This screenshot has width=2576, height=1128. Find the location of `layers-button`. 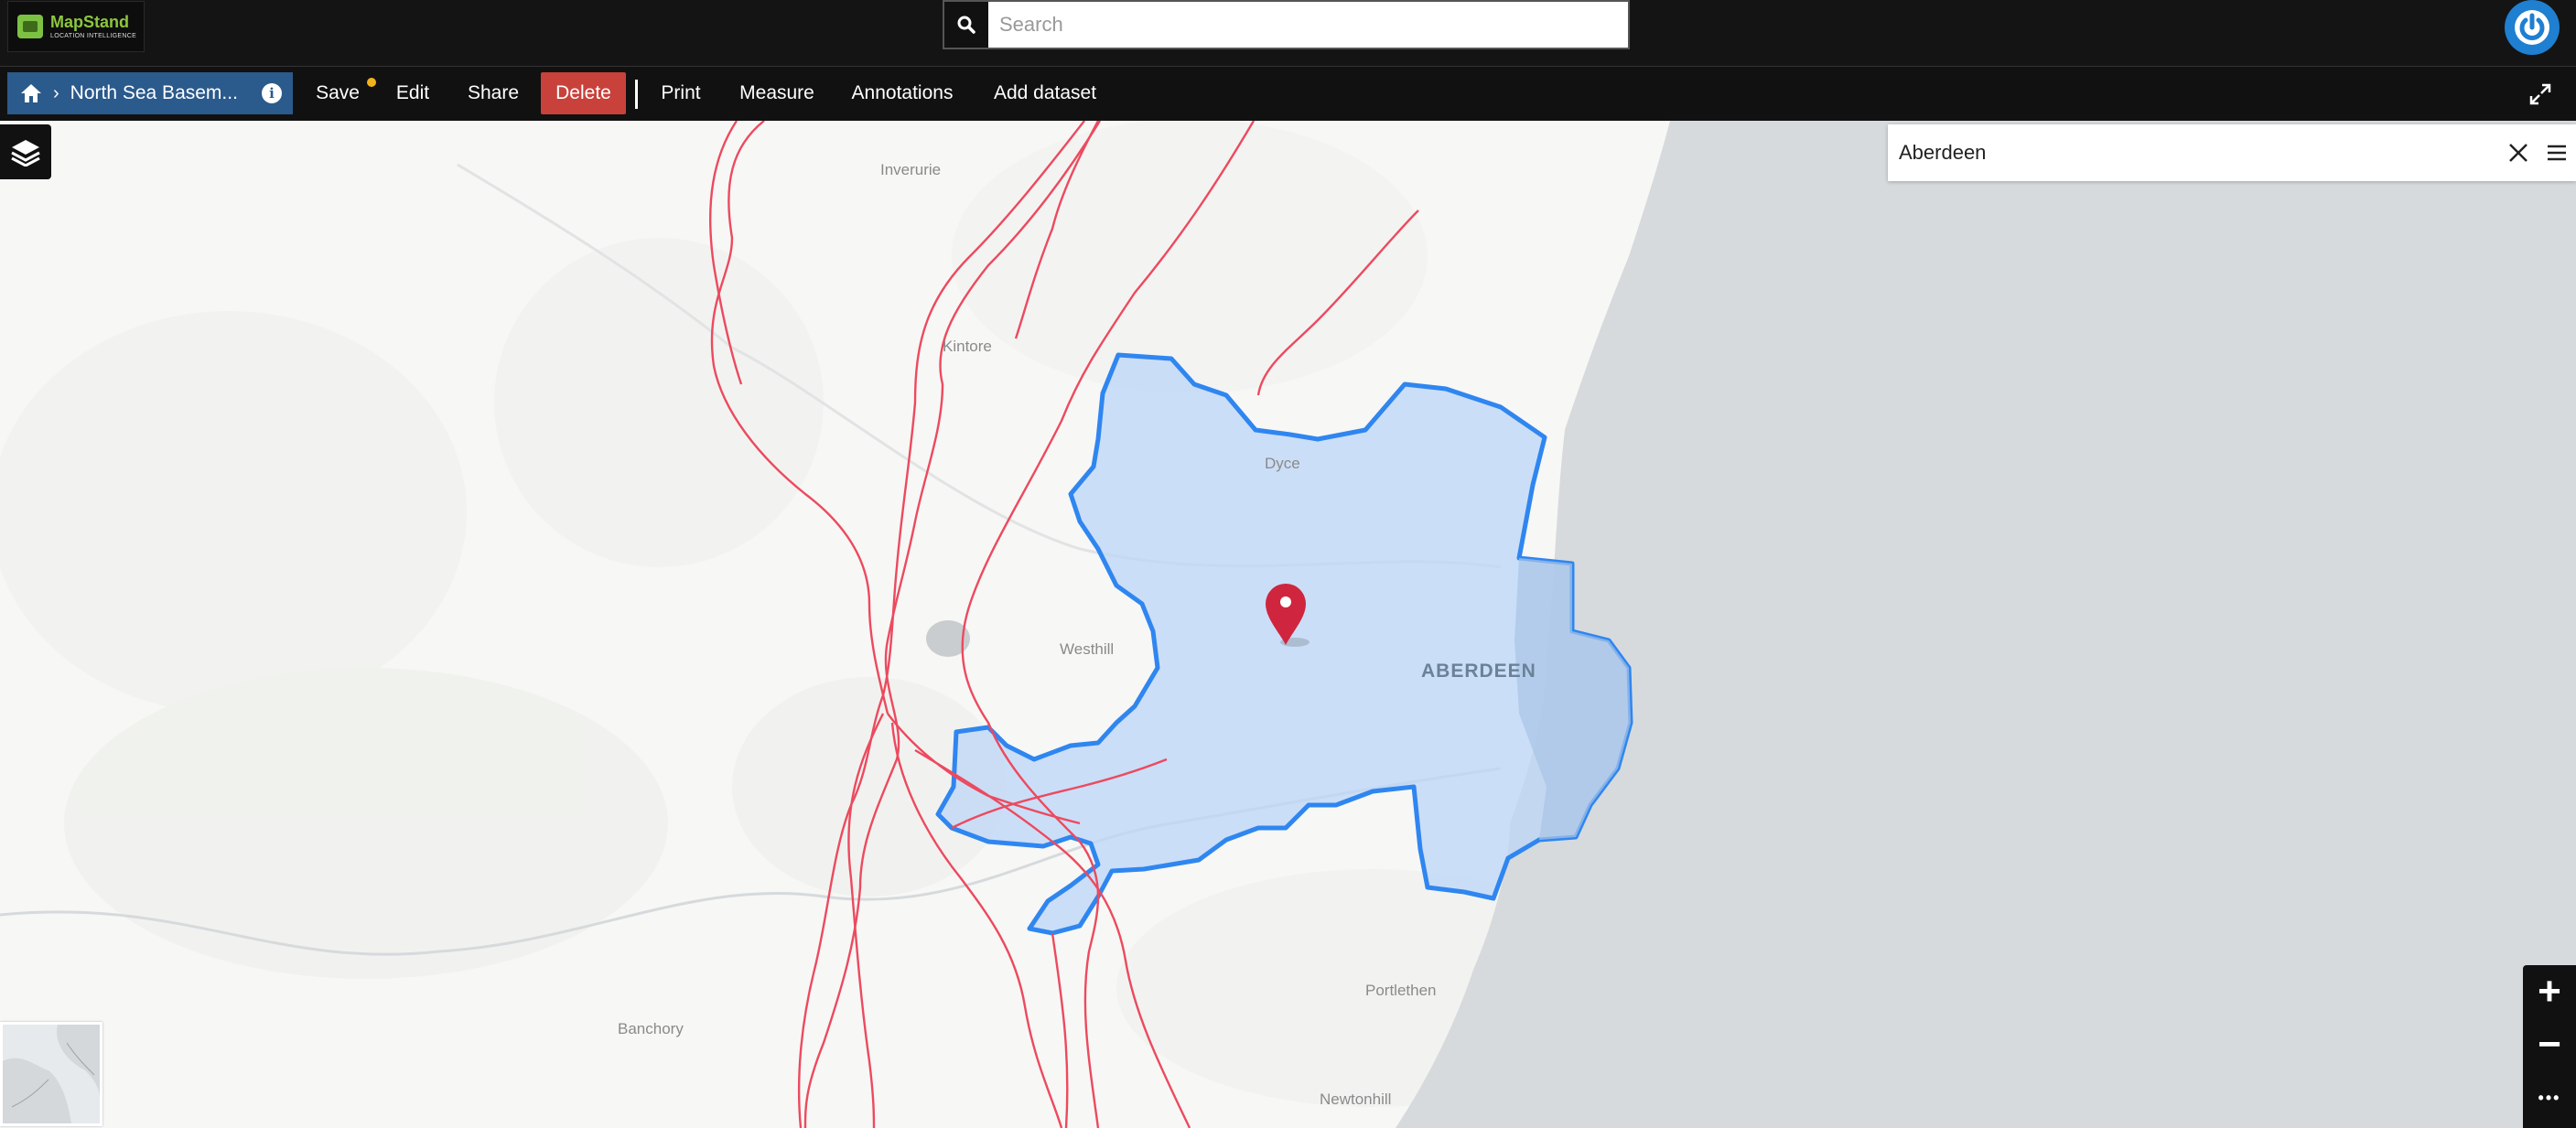

layers-button is located at coordinates (25, 151).